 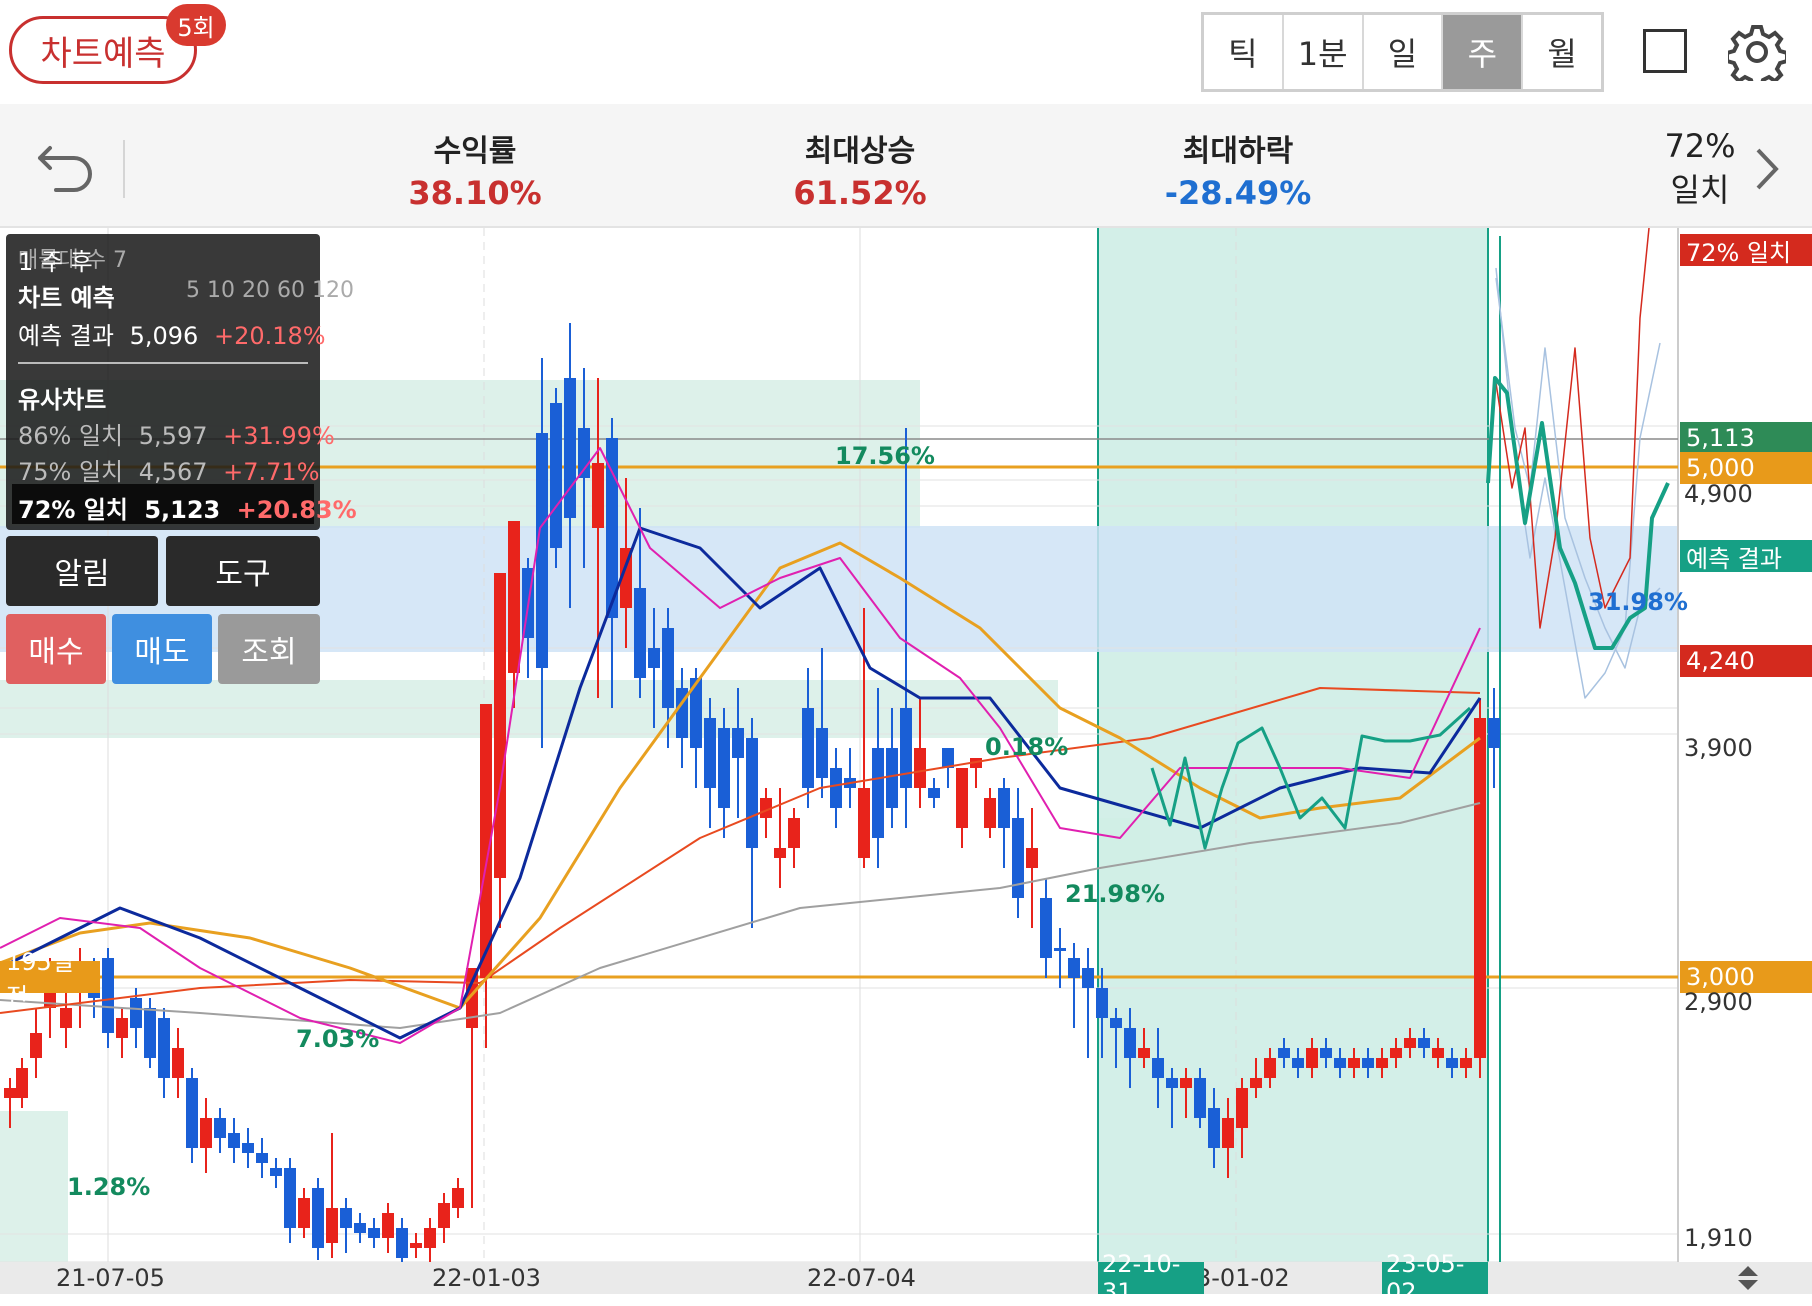 What do you see at coordinates (1238, 151) in the screenshot?
I see `max-down-label: 최대하락` at bounding box center [1238, 151].